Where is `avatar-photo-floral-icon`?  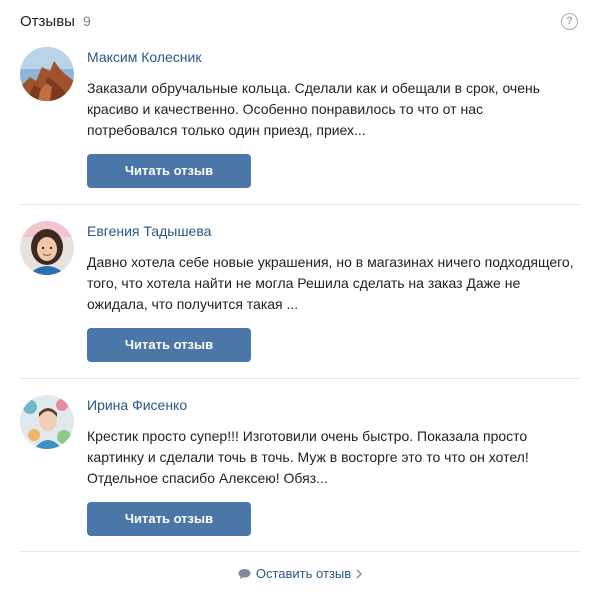 avatar-photo-floral-icon is located at coordinates (47, 422).